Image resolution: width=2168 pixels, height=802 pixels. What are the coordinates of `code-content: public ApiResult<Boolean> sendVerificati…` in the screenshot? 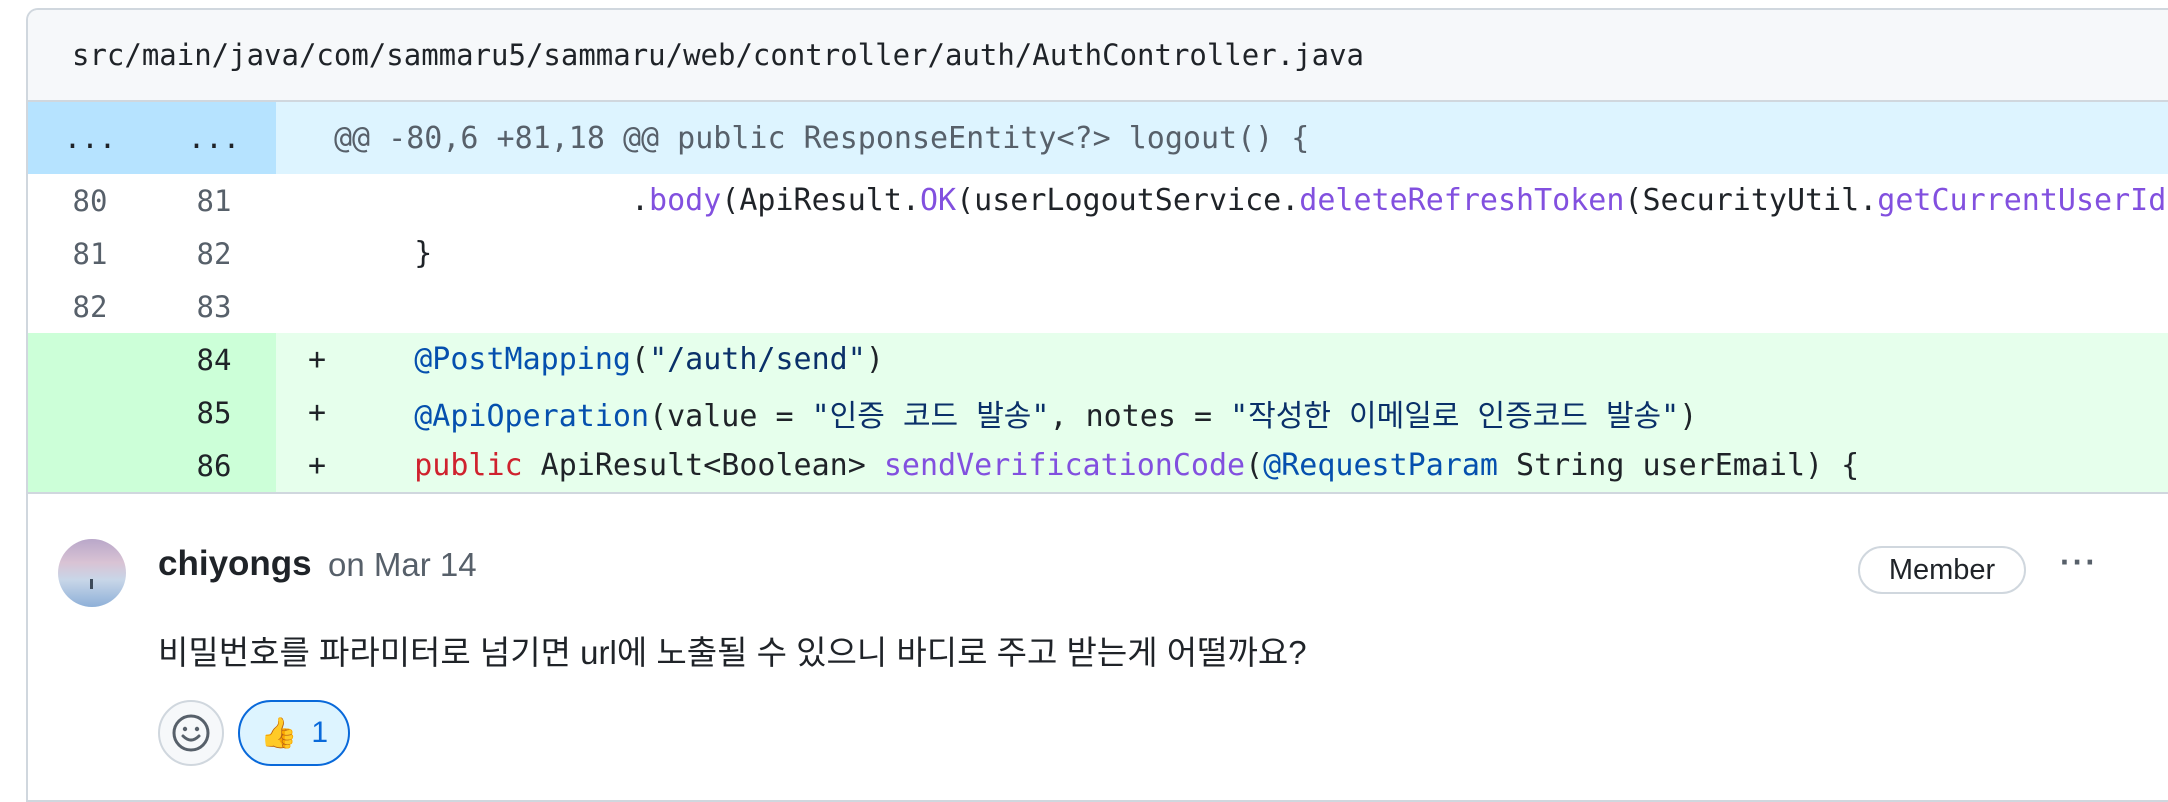 It's located at (1255, 465).